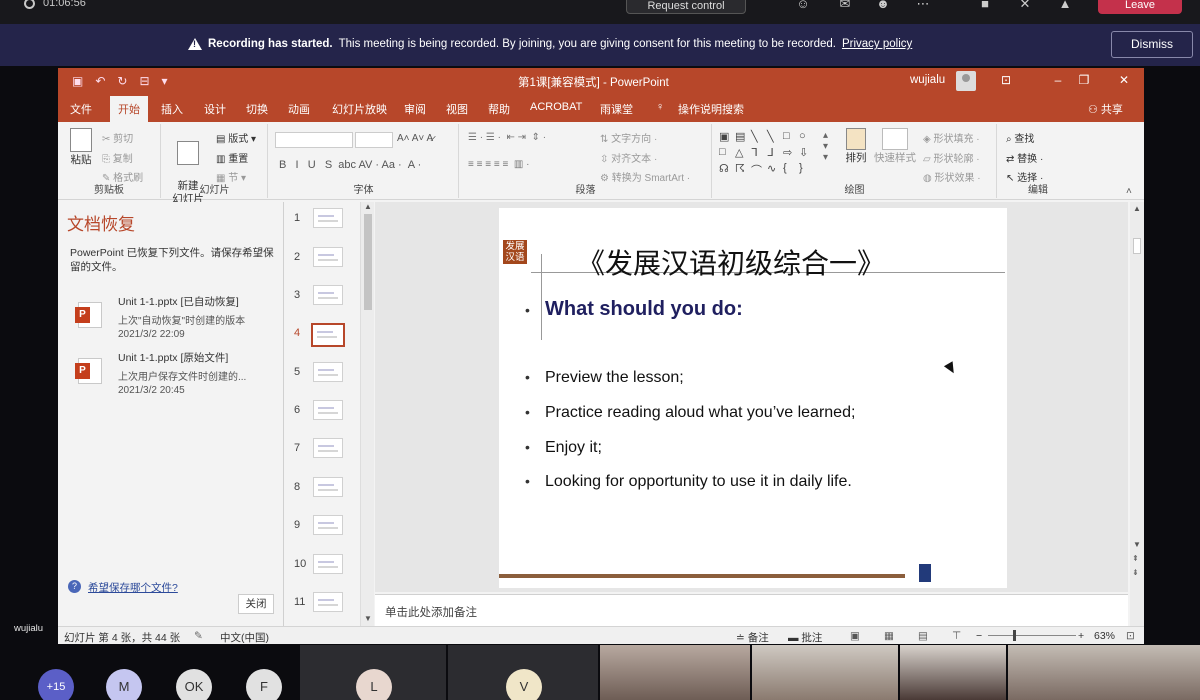  Describe the element at coordinates (215, 109) in the screenshot. I see `tab-design: 设计` at that location.